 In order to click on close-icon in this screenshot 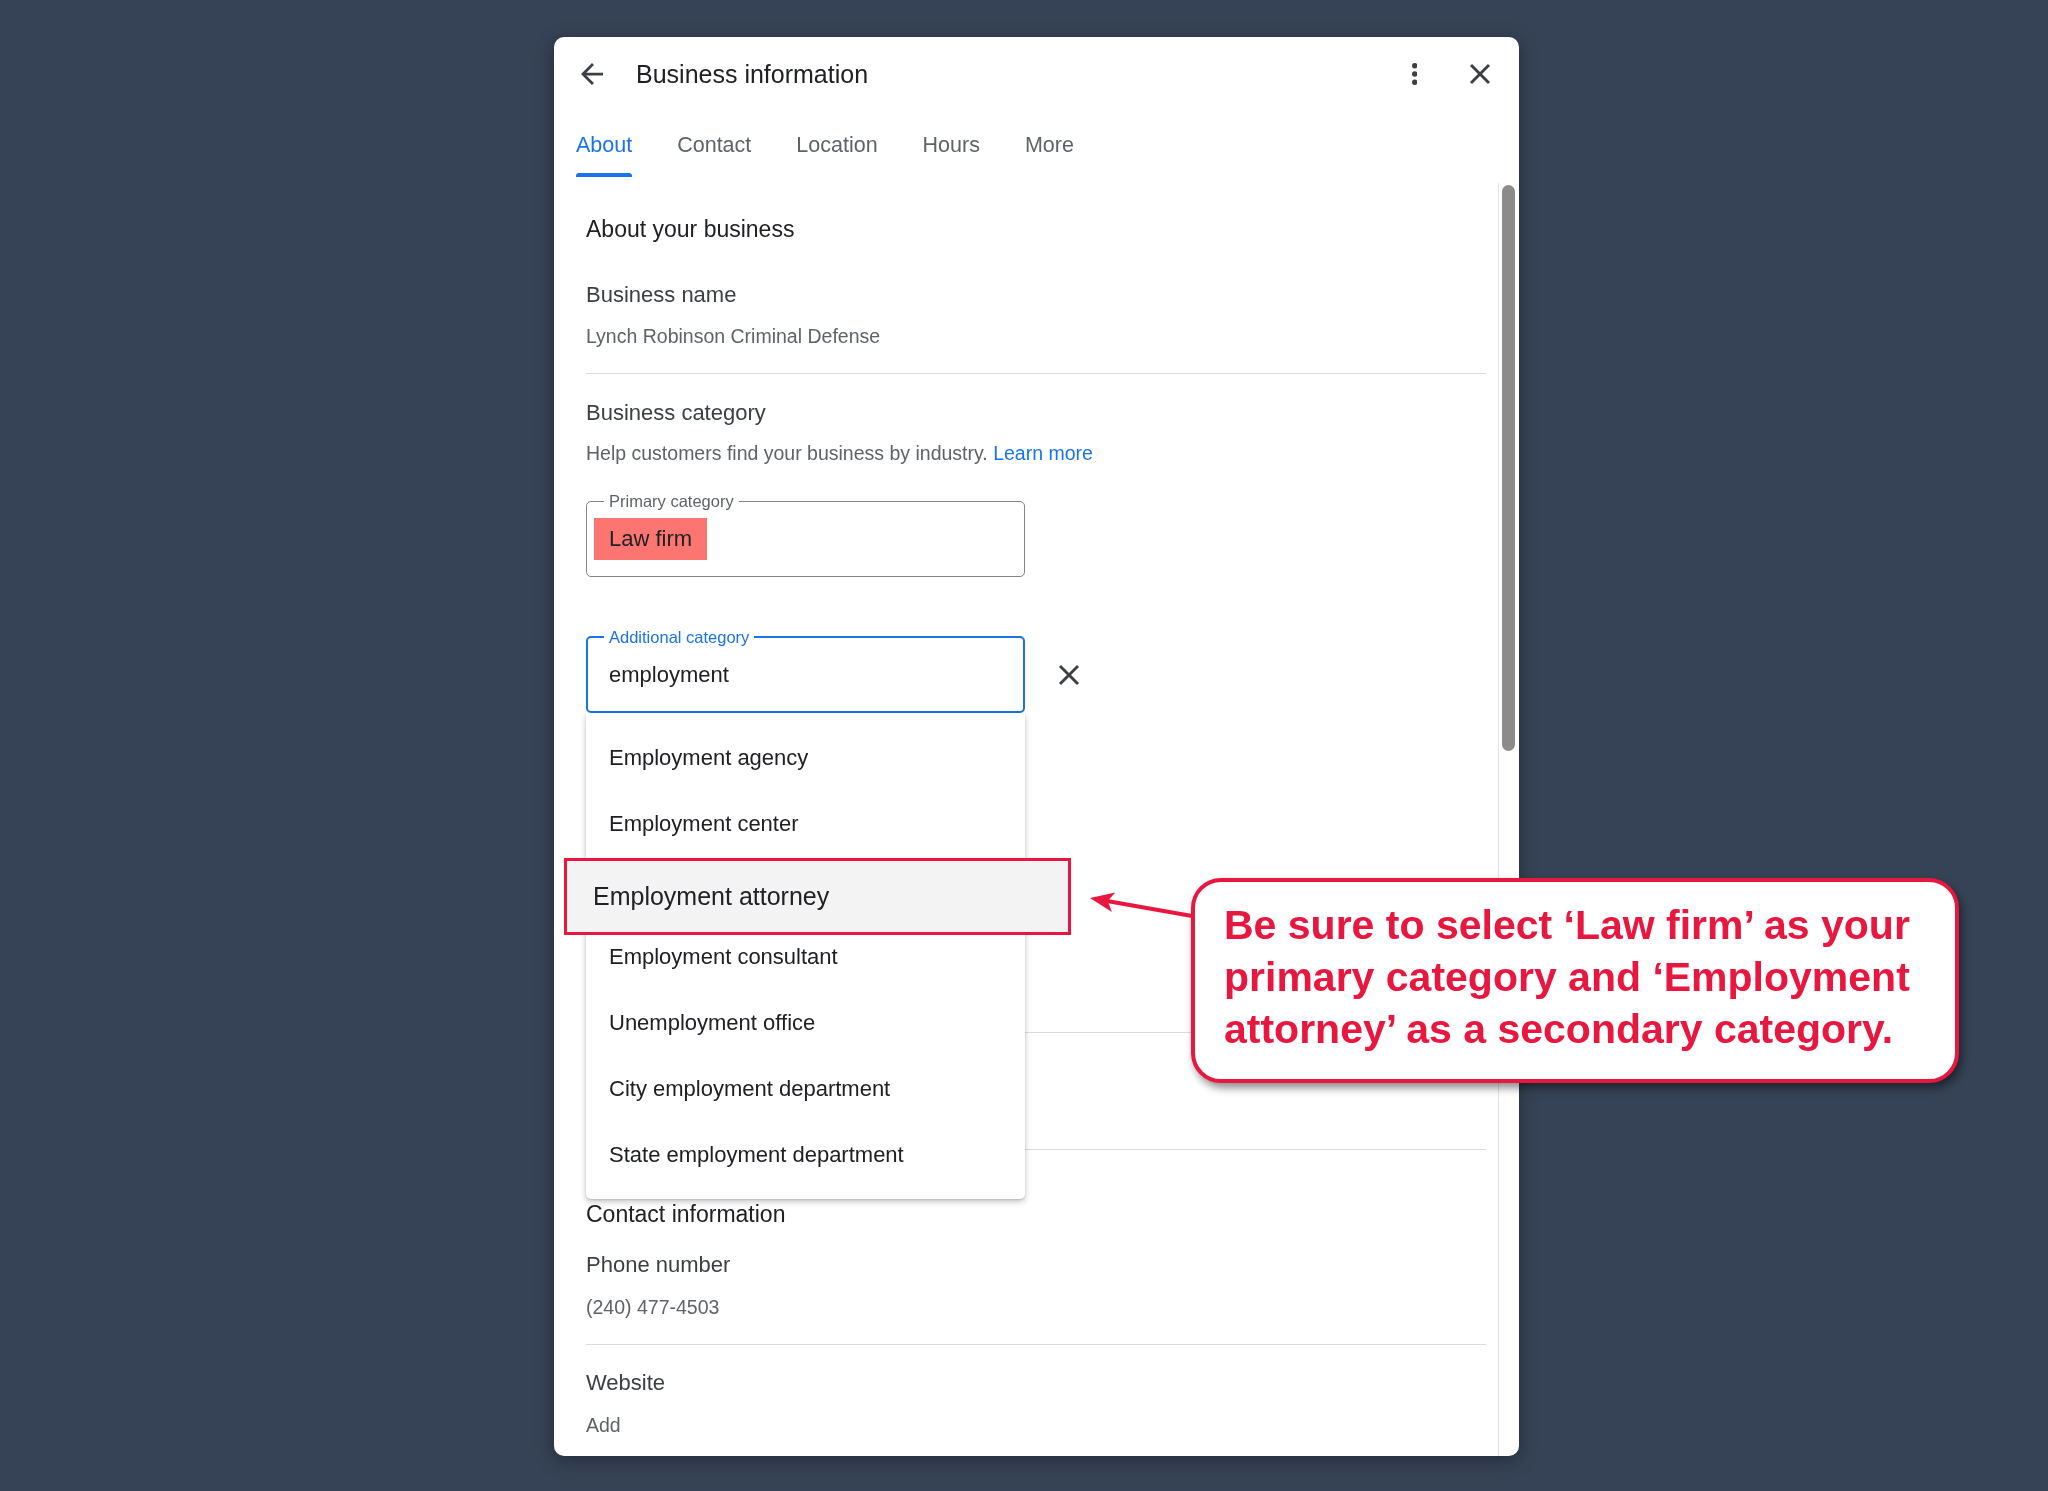, I will do `click(1480, 74)`.